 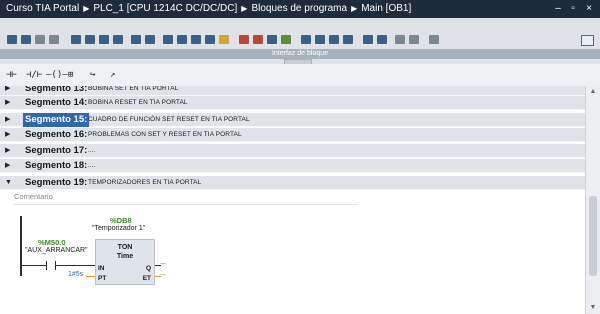 I want to click on scroll-thumb, so click(x=593, y=236).